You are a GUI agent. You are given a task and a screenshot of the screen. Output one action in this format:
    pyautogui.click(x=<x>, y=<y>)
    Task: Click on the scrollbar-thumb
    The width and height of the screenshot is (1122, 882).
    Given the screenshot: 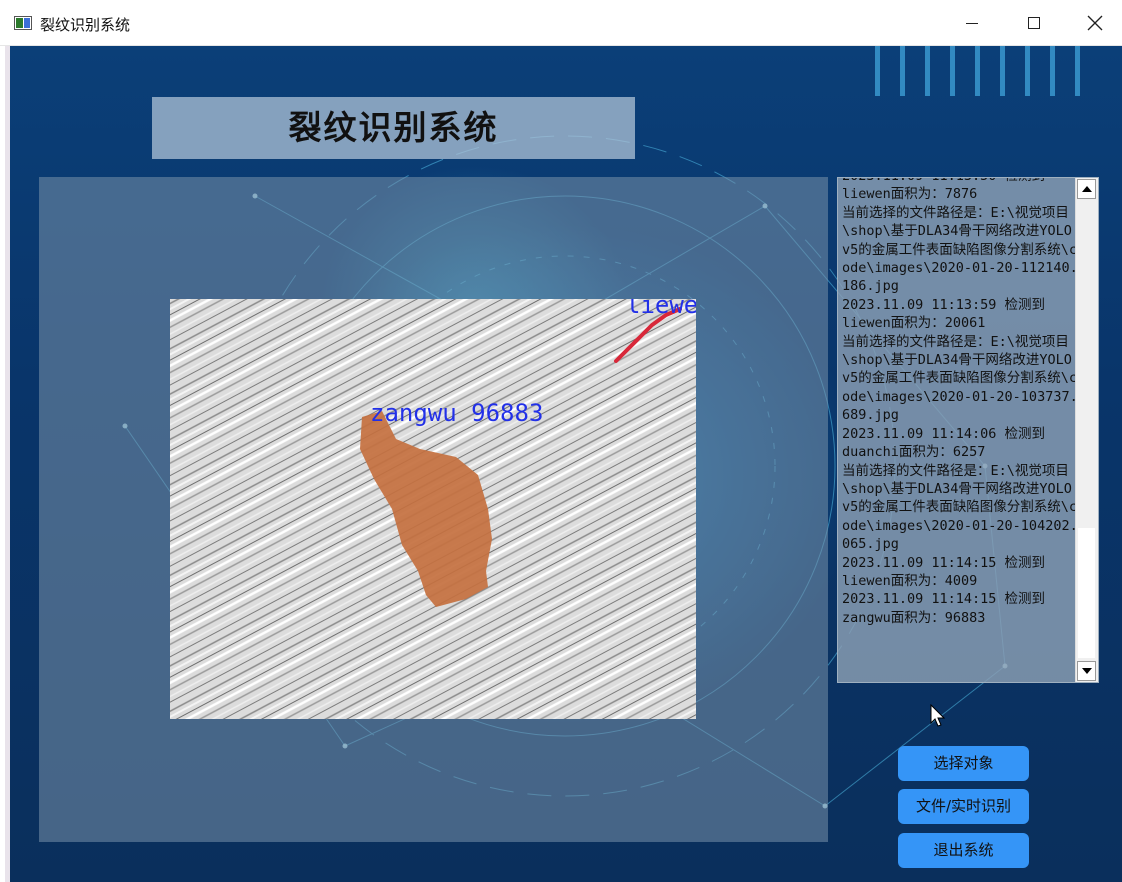 What is the action you would take?
    pyautogui.click(x=1086, y=593)
    